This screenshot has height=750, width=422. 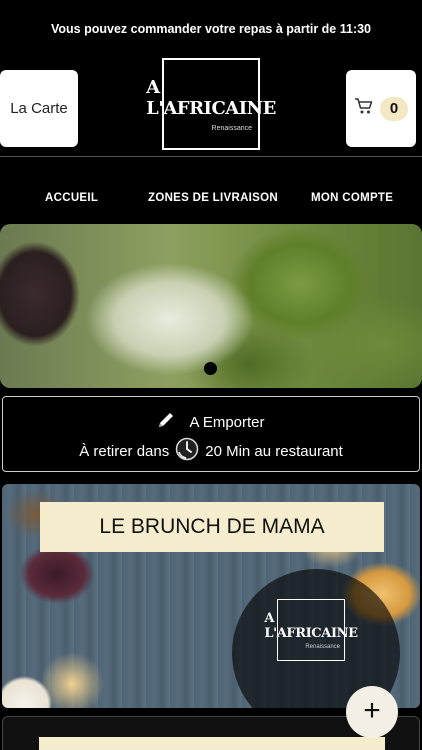 I want to click on clock-icon, so click(x=187, y=451).